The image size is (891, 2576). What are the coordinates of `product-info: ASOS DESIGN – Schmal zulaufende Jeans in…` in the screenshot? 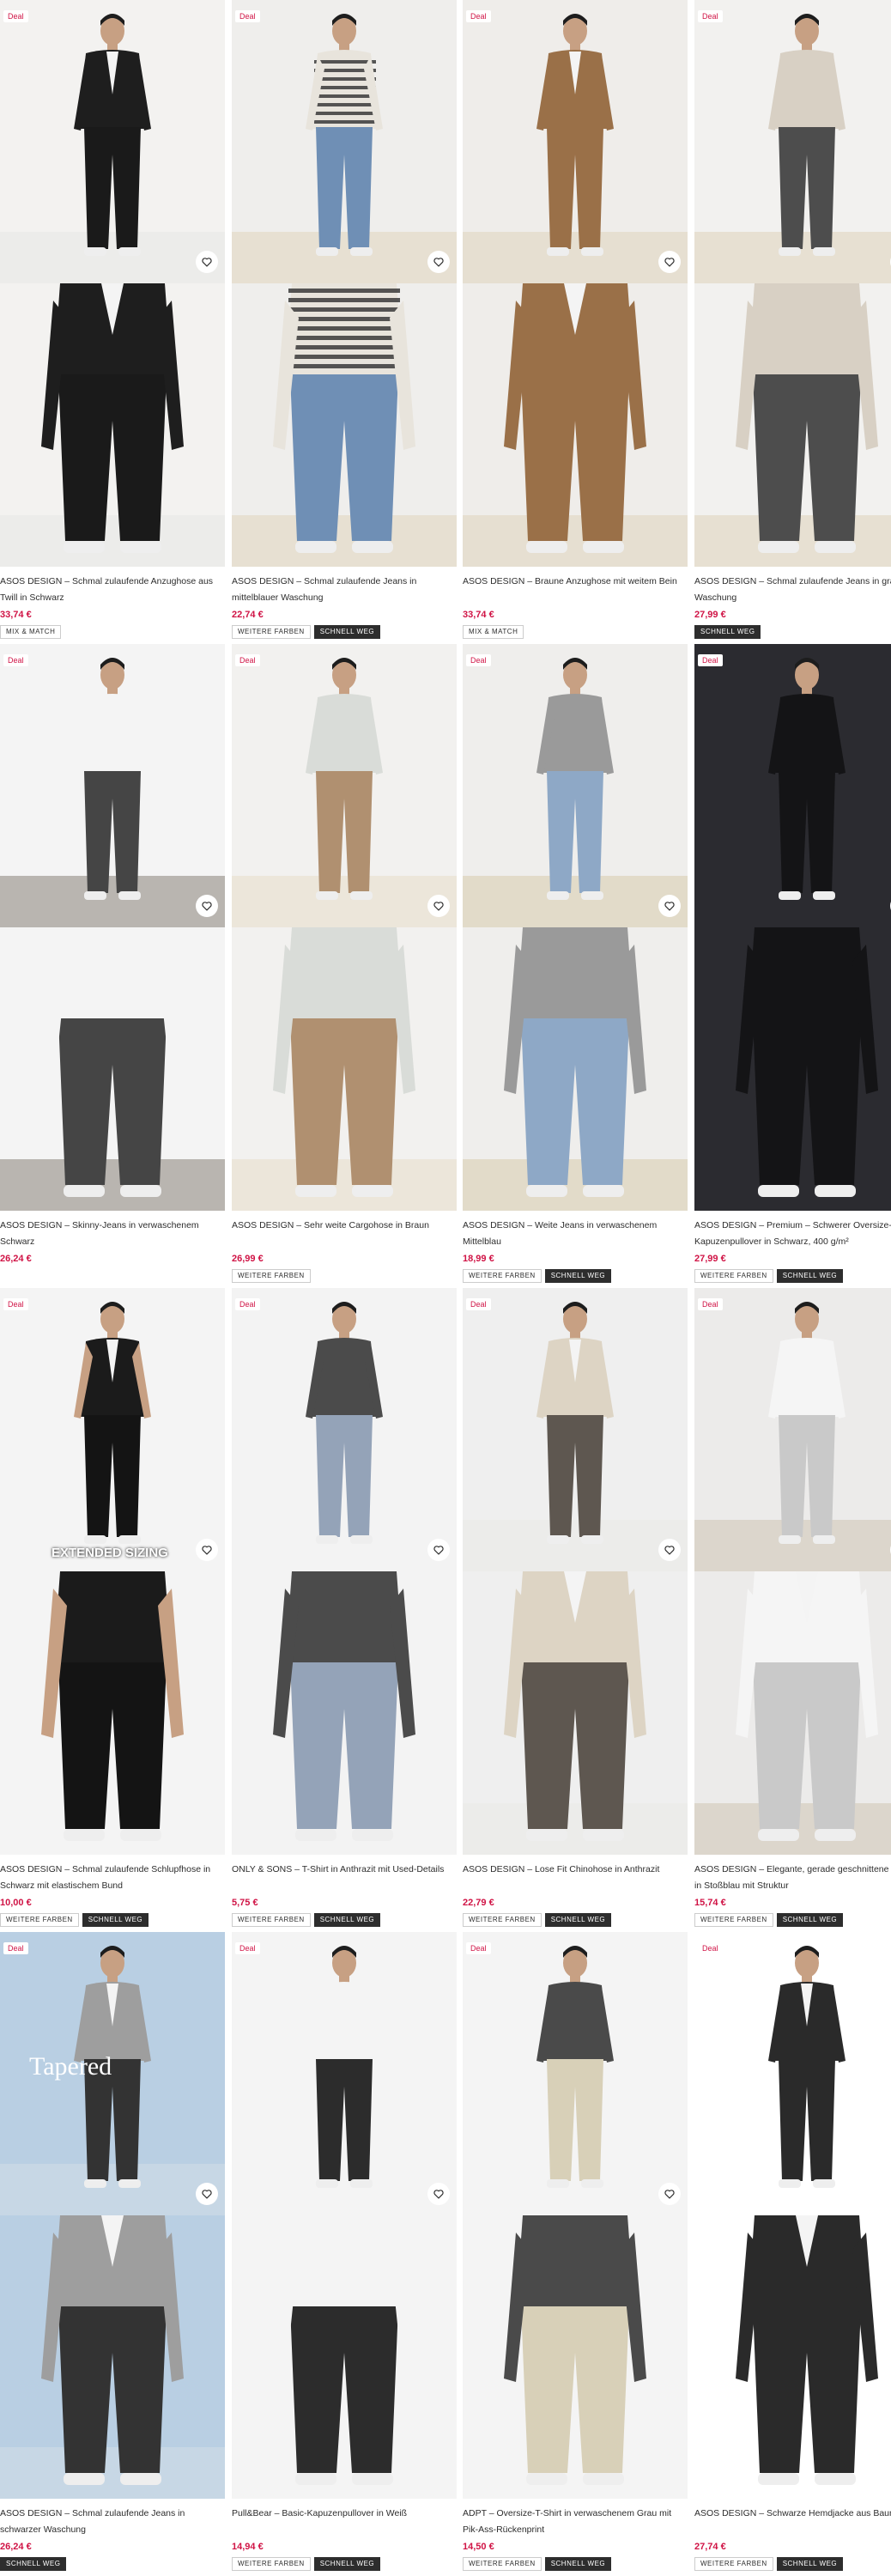 It's located at (113, 2535).